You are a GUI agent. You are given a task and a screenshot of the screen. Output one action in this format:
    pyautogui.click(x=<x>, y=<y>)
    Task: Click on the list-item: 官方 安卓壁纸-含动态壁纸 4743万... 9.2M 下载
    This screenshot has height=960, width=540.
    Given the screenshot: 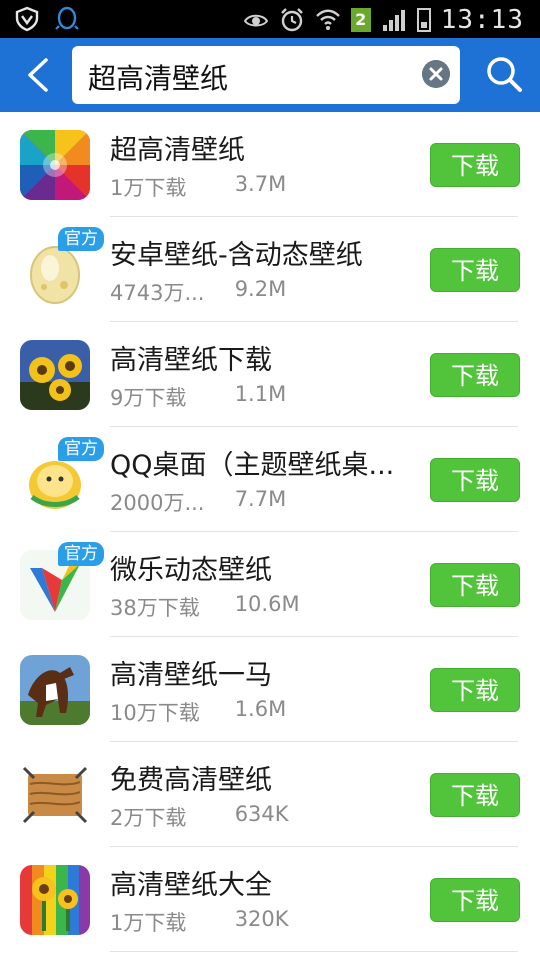 What is the action you would take?
    pyautogui.click(x=270, y=269)
    